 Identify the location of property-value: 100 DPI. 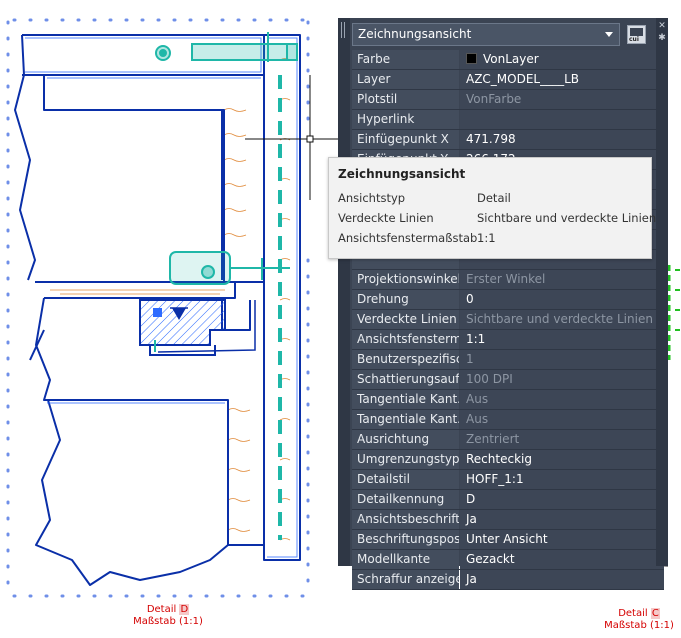
(562, 379).